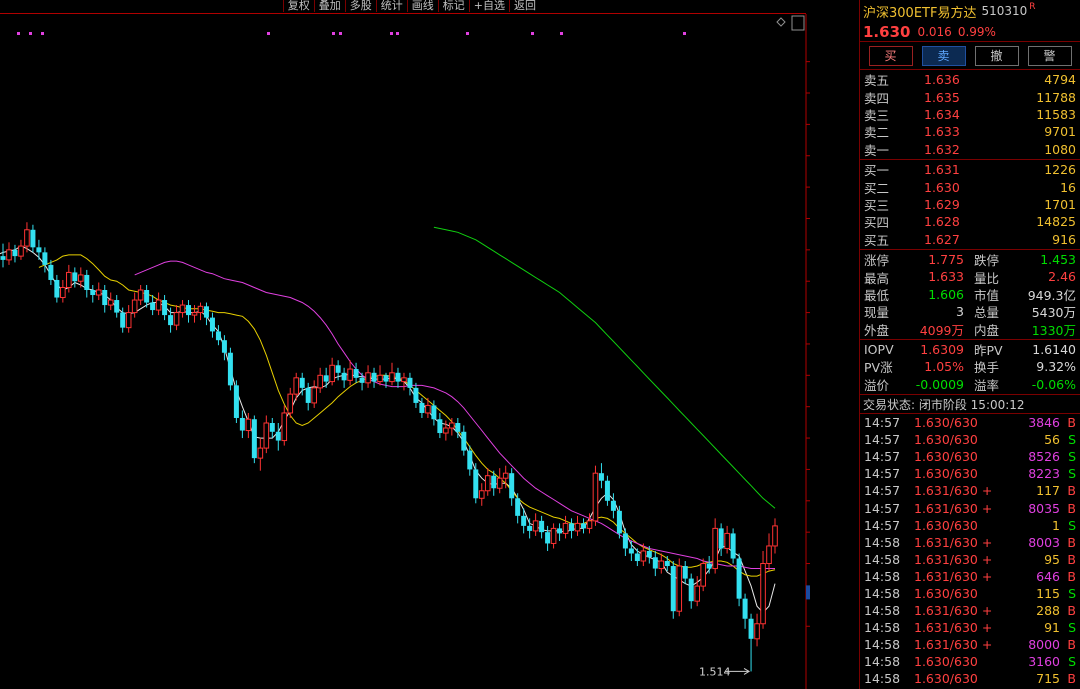 This screenshot has height=689, width=1080. Describe the element at coordinates (970, 405) in the screenshot. I see `trade-status: 交易状态: 闭市阶段 15:00:12` at that location.